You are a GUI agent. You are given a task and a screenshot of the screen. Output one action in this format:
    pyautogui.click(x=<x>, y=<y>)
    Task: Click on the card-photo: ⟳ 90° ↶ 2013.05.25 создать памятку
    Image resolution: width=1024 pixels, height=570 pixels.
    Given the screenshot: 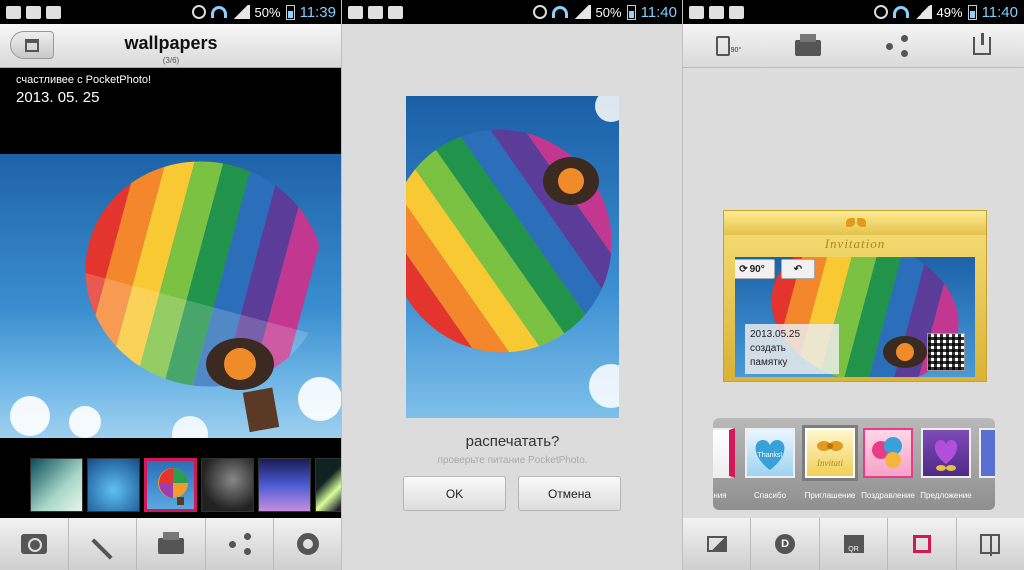 What is the action you would take?
    pyautogui.click(x=855, y=317)
    